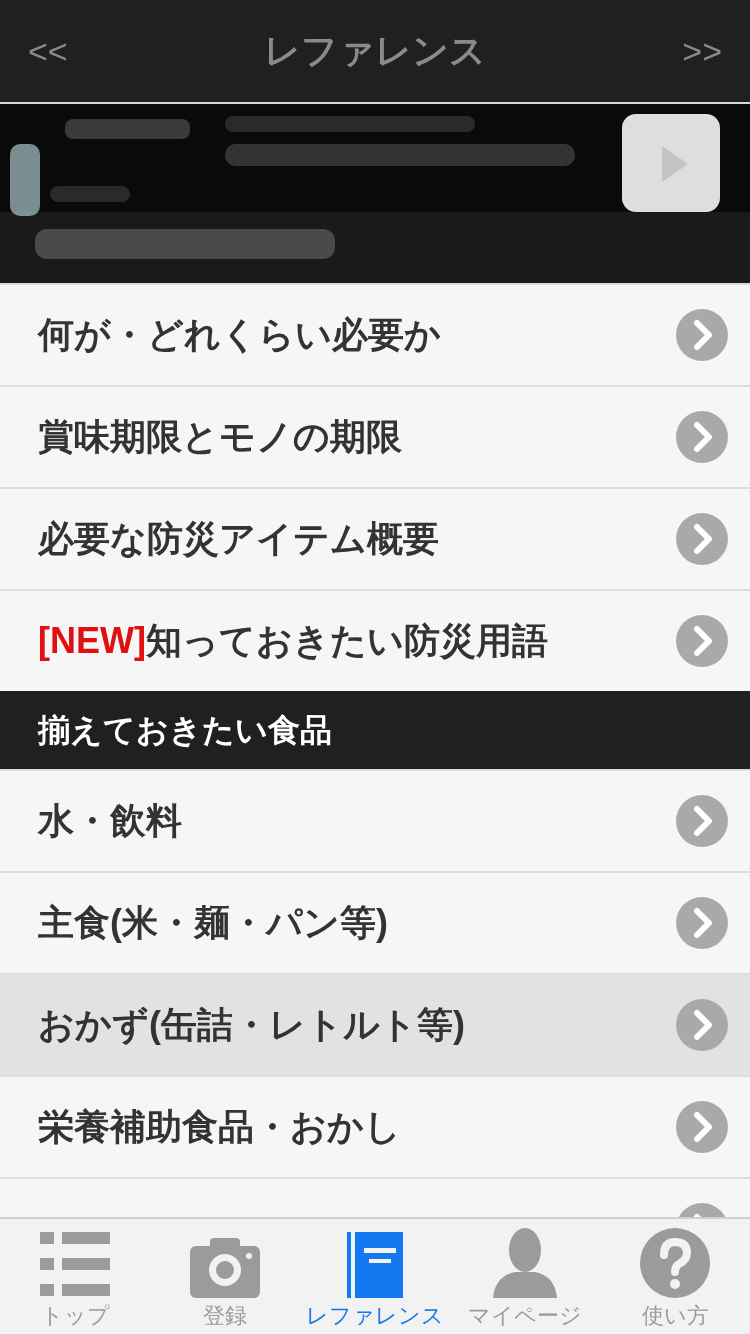  I want to click on help-icon, so click(675, 1263).